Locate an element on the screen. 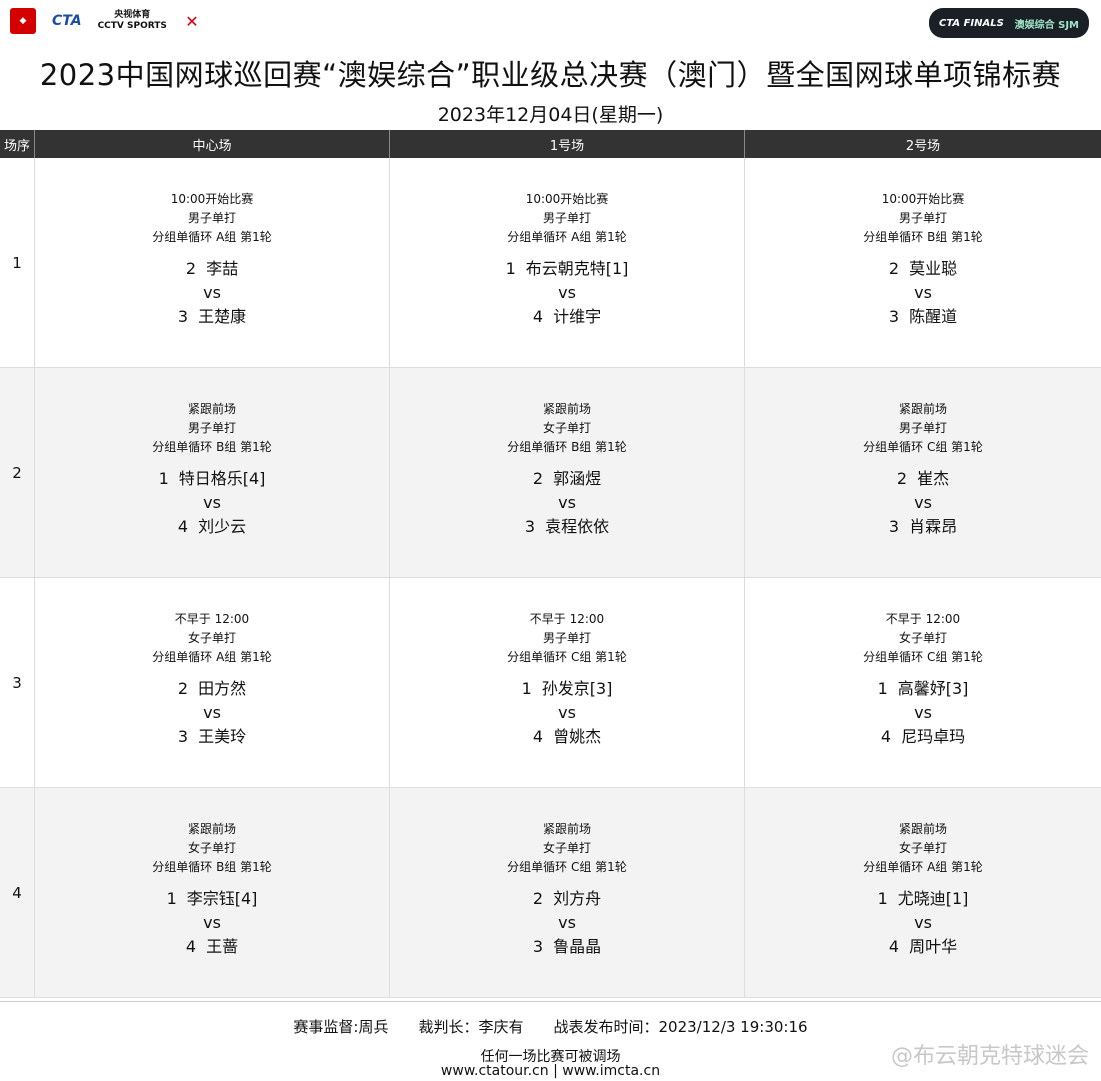 This screenshot has height=1081, width=1101. finals-logo: CTA FINALS 澳娱综合 SJM is located at coordinates (1009, 23).